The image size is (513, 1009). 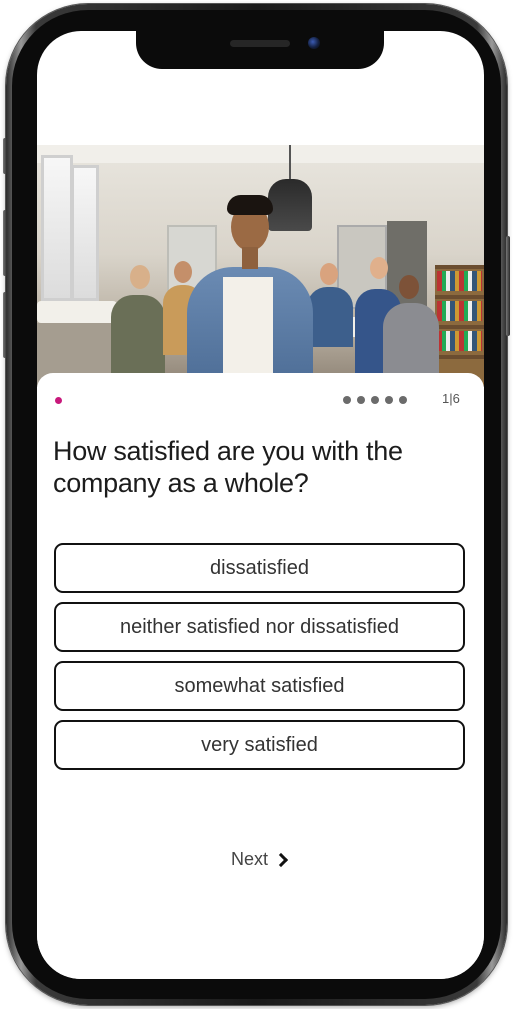 What do you see at coordinates (314, 43) in the screenshot?
I see `camera-icon` at bounding box center [314, 43].